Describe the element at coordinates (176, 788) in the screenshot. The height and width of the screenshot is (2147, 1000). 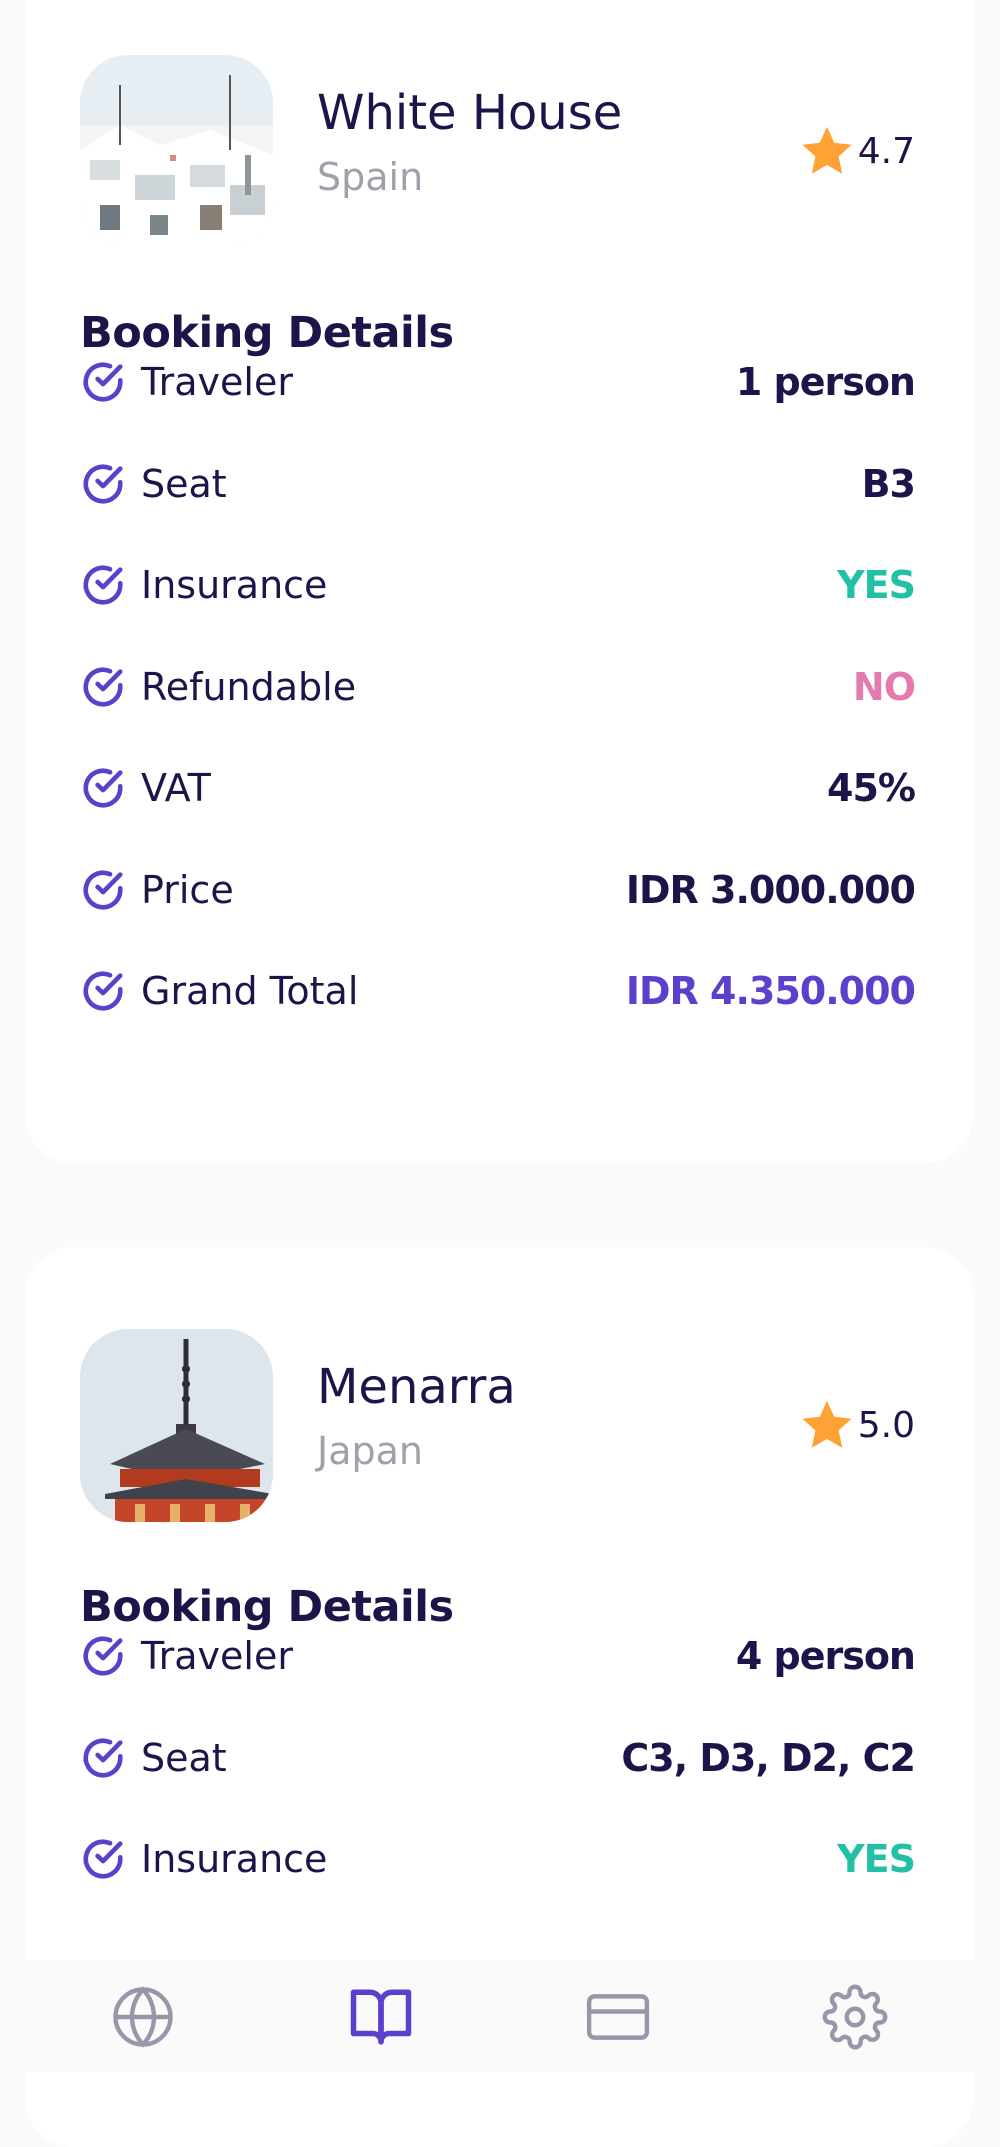
I see `detail-label: VAT` at that location.